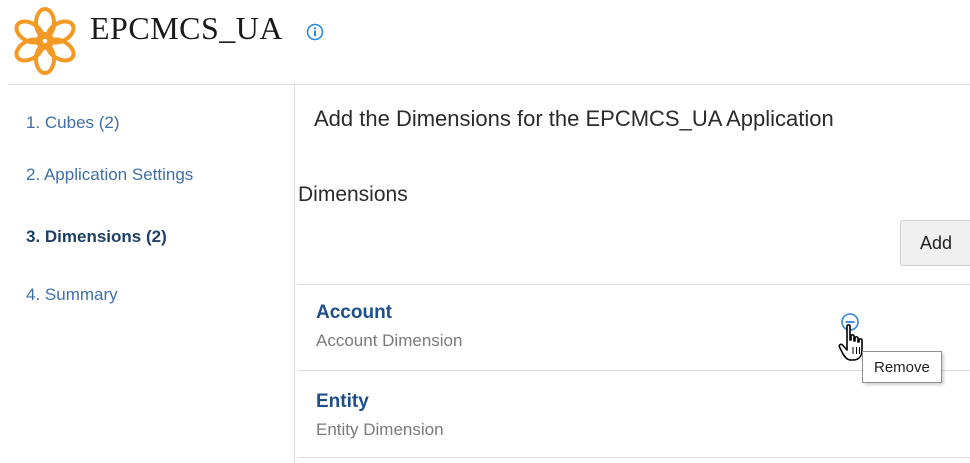 This screenshot has width=970, height=463. Describe the element at coordinates (902, 367) in the screenshot. I see `remove-tooltip: Remove` at that location.